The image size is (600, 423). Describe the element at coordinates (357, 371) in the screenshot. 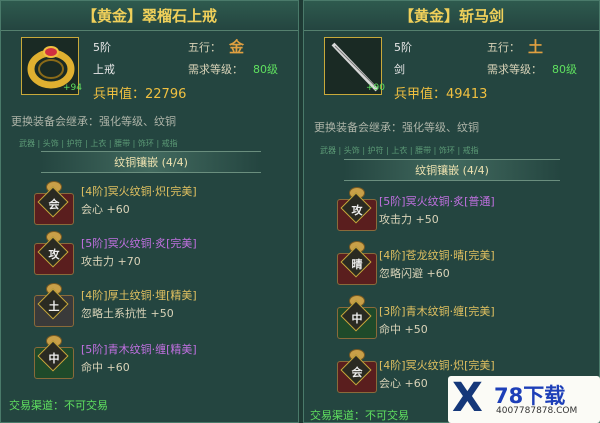

I see `gem-slot-4-icon: 会` at that location.